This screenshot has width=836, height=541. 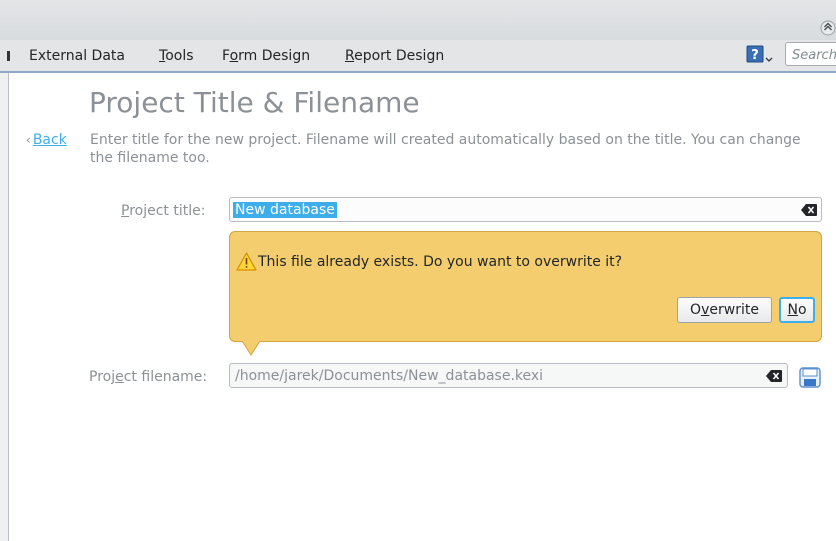 I want to click on save-file-icon, so click(x=810, y=377).